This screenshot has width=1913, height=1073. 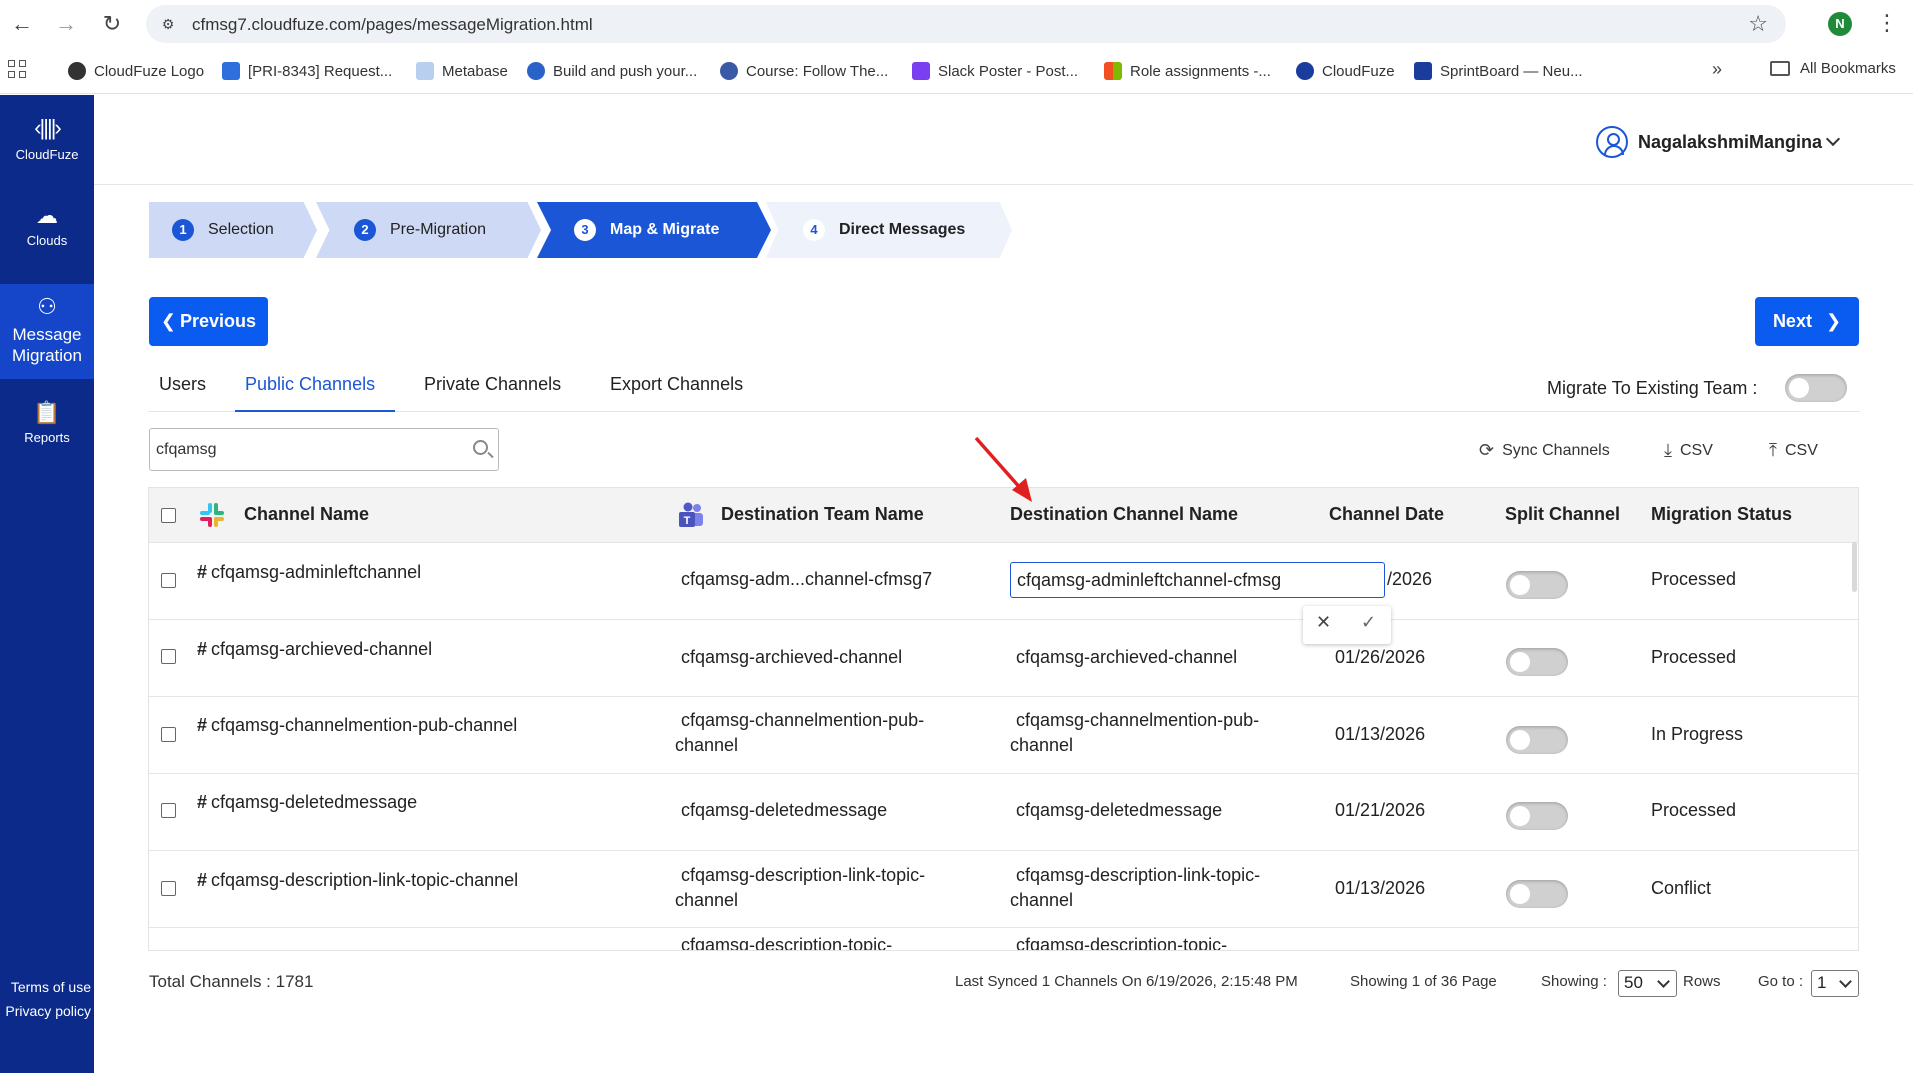 I want to click on sidebar-item-label: Clouds, so click(x=47, y=240).